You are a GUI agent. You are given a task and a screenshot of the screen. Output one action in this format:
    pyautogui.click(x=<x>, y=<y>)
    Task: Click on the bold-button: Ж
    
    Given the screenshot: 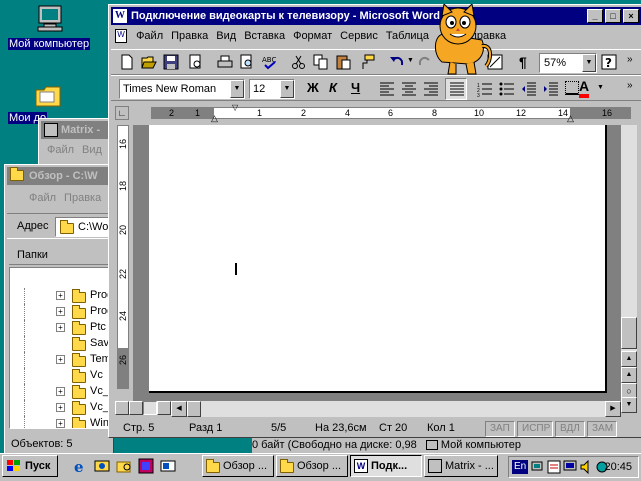 What is the action you would take?
    pyautogui.click(x=313, y=87)
    